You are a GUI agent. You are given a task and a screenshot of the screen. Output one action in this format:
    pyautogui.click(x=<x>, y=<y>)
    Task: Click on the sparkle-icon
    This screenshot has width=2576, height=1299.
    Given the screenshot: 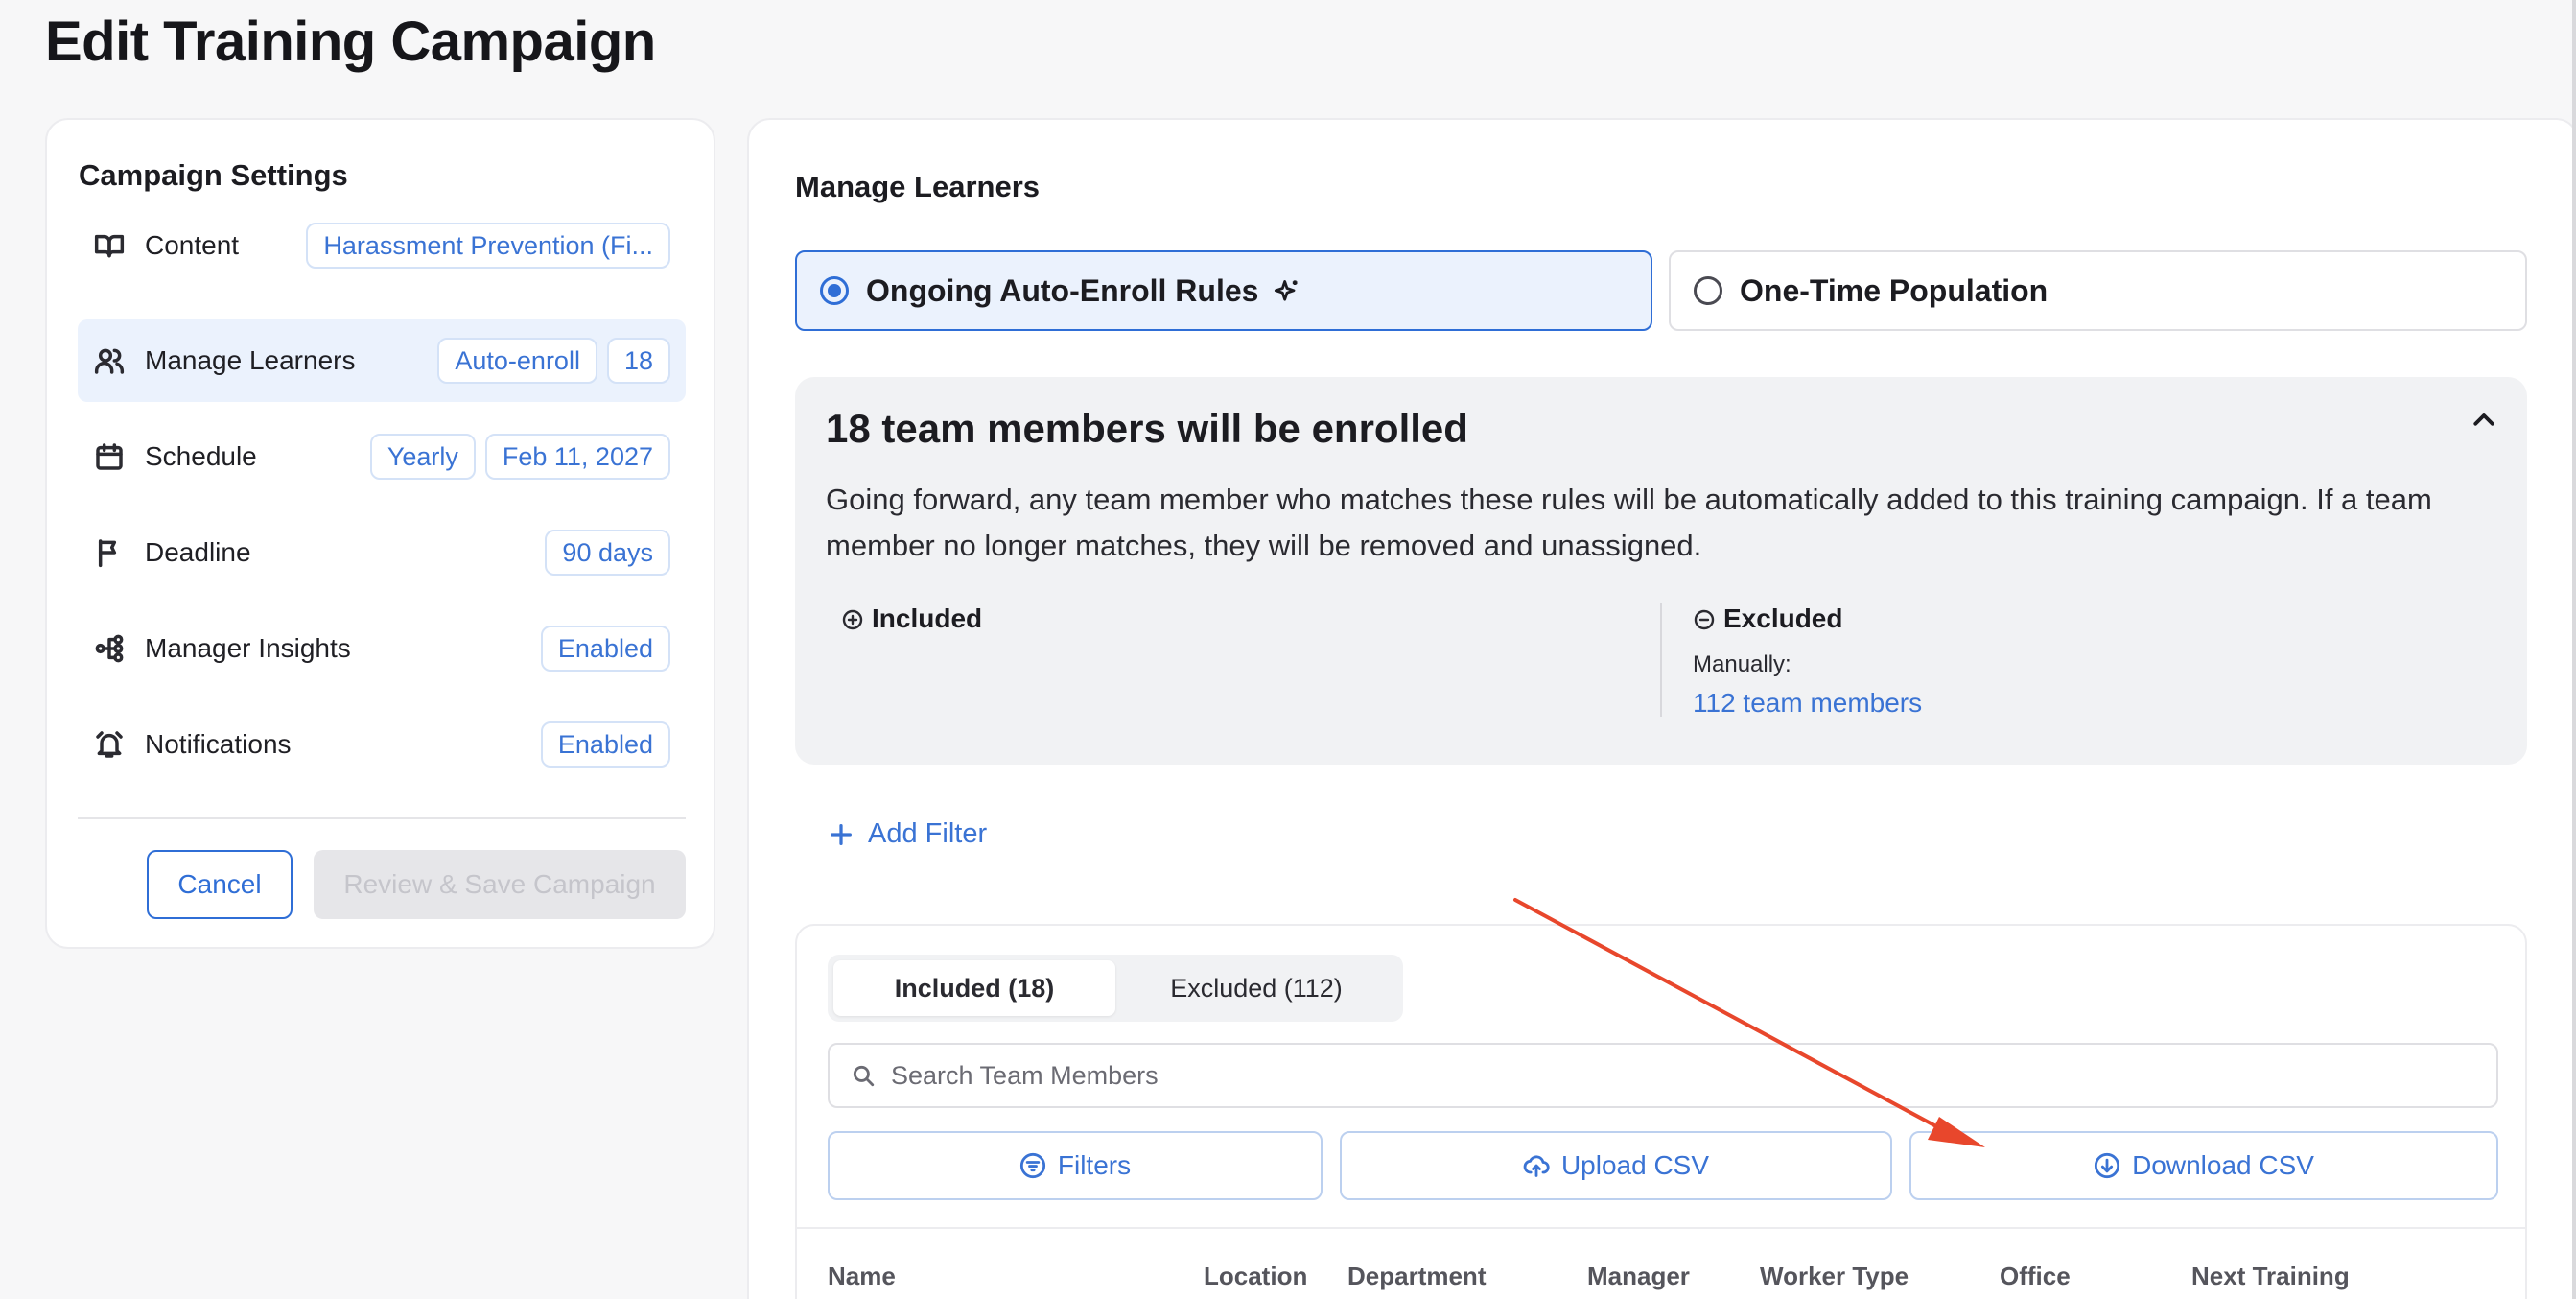 What is the action you would take?
    pyautogui.click(x=1287, y=290)
    